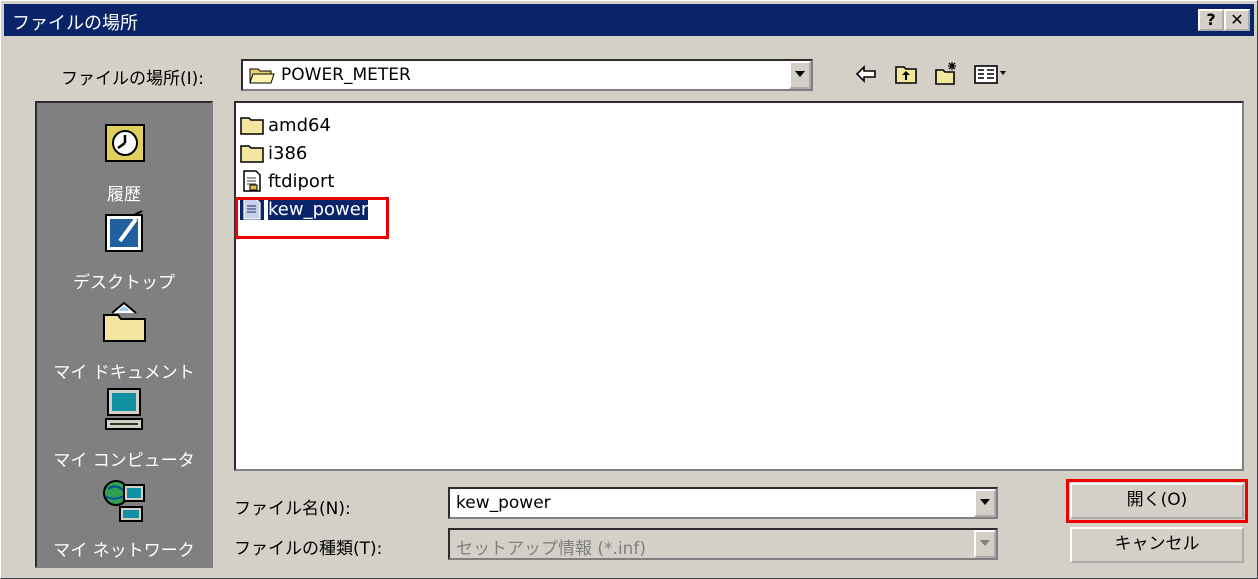 Image resolution: width=1258 pixels, height=579 pixels. Describe the element at coordinates (75, 23) in the screenshot. I see `window-title: ファイルの場所` at that location.